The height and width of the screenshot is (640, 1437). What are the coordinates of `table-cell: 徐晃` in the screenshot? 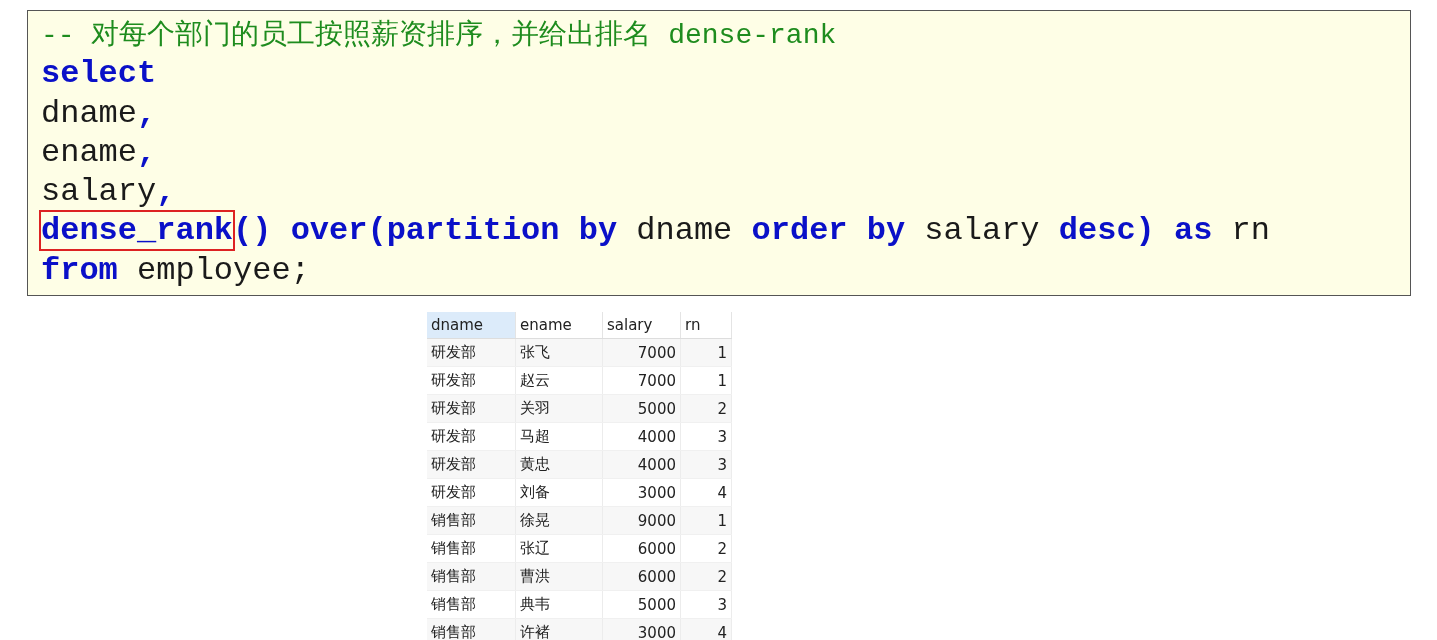 It's located at (559, 520).